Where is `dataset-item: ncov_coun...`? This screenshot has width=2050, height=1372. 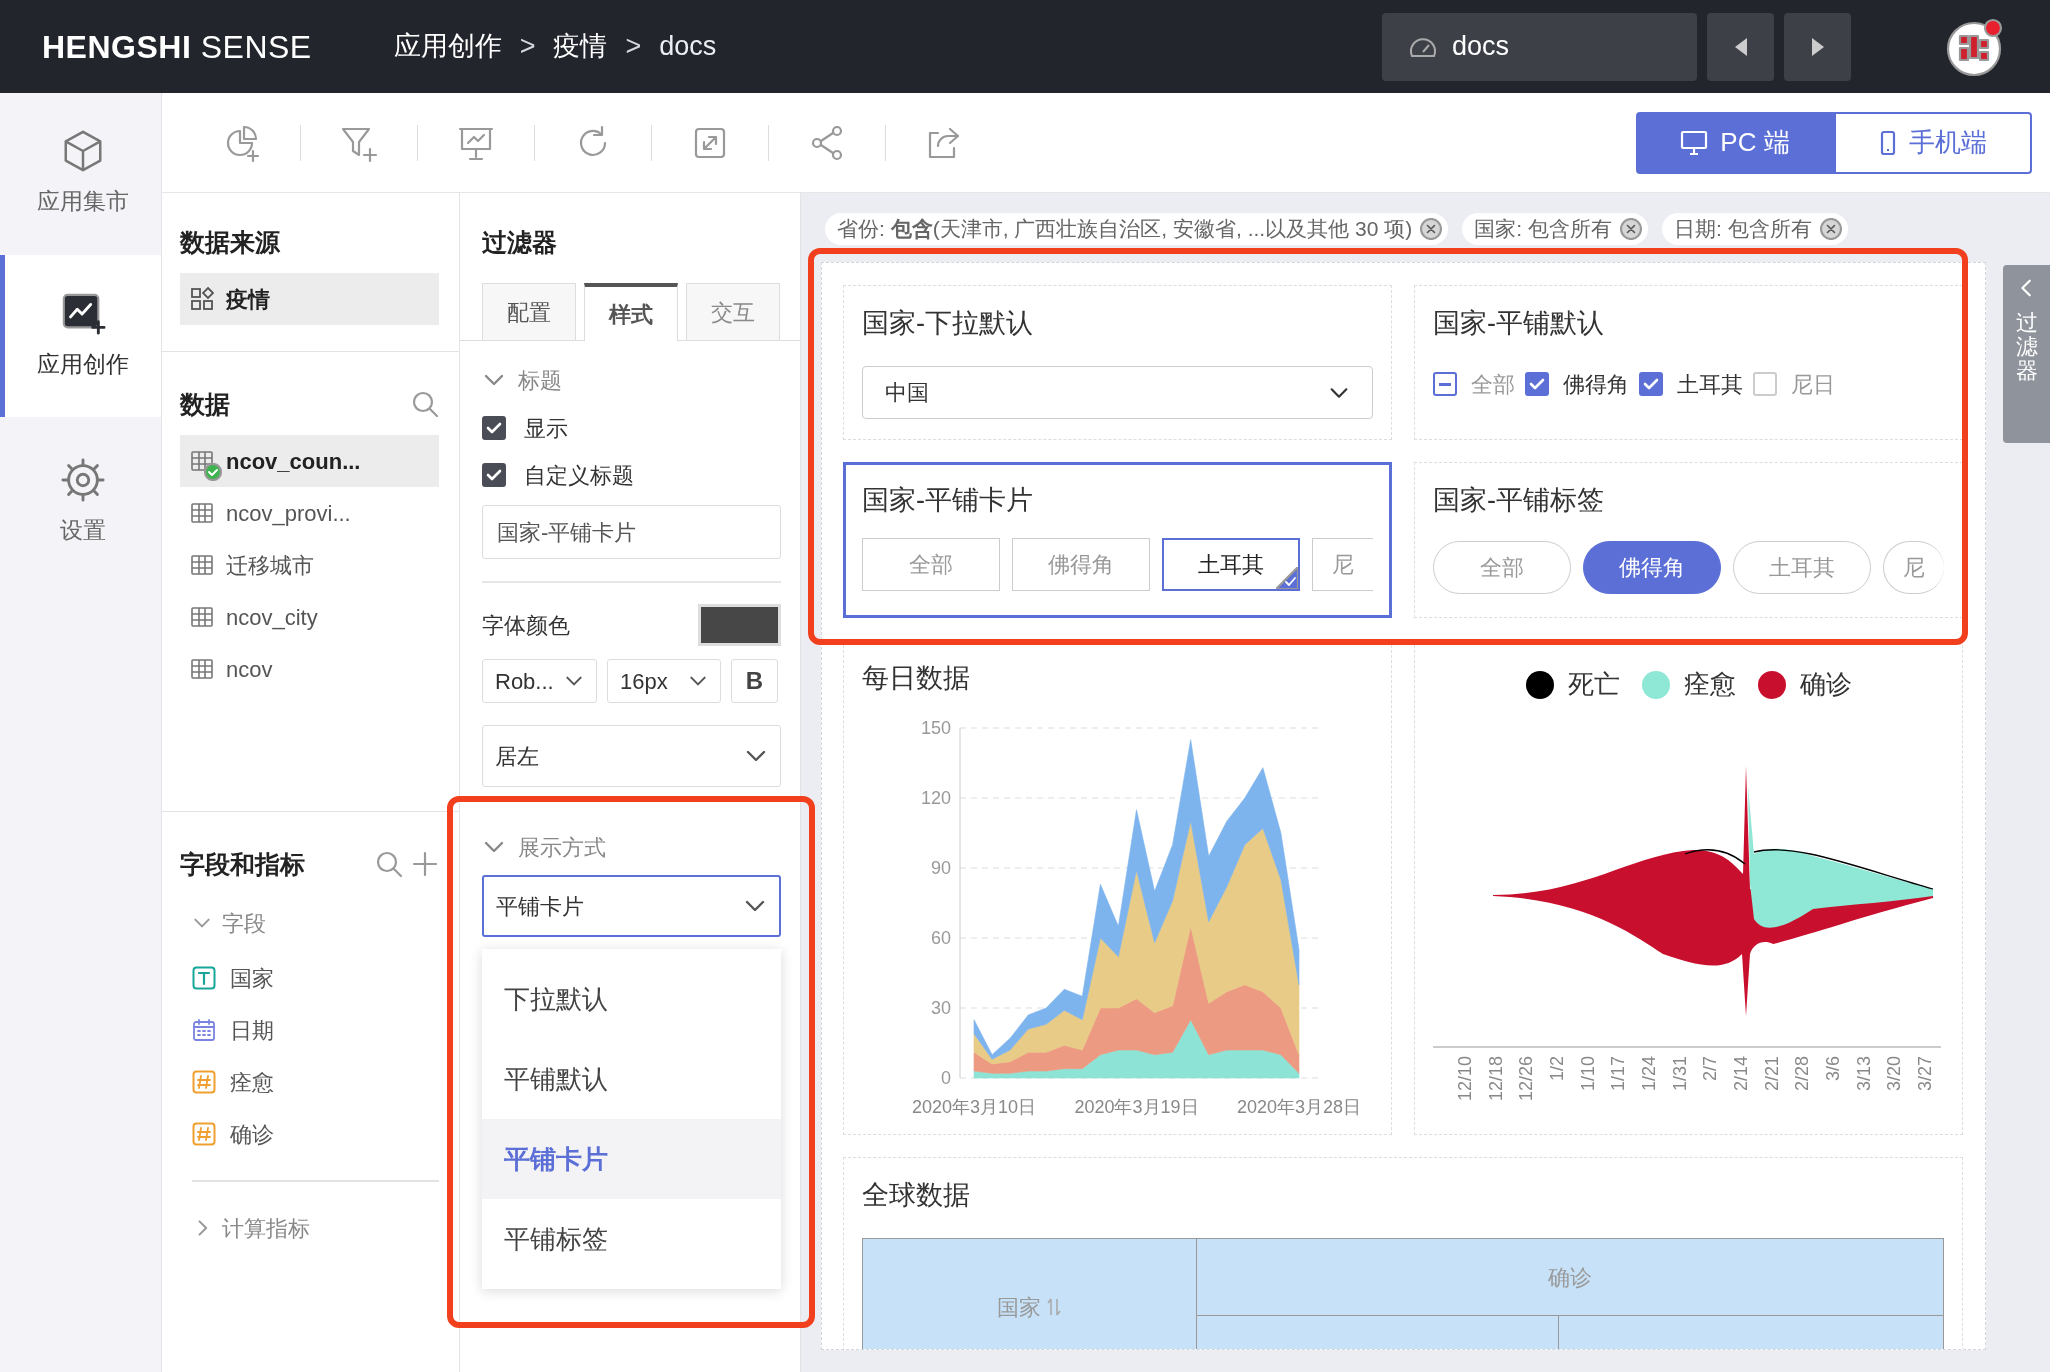 dataset-item: ncov_coun... is located at coordinates (309, 461).